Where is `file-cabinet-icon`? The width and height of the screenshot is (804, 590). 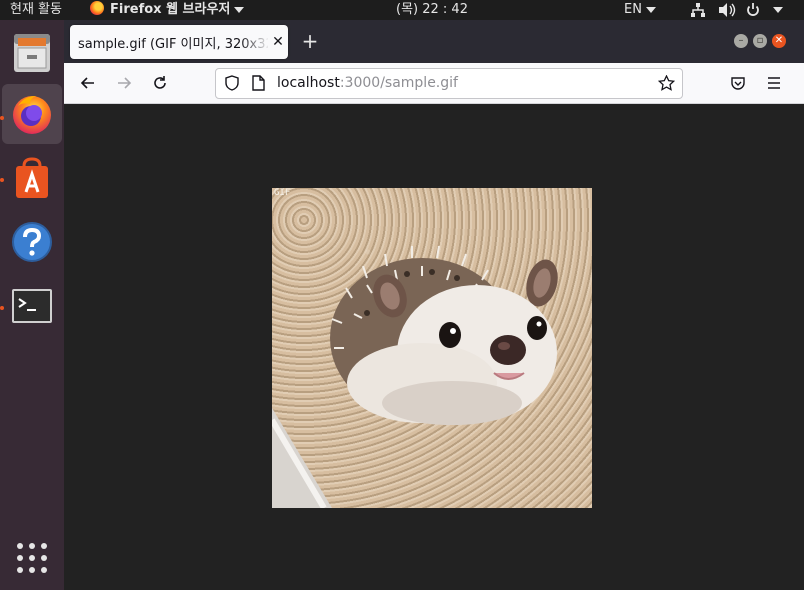 file-cabinet-icon is located at coordinates (32, 53).